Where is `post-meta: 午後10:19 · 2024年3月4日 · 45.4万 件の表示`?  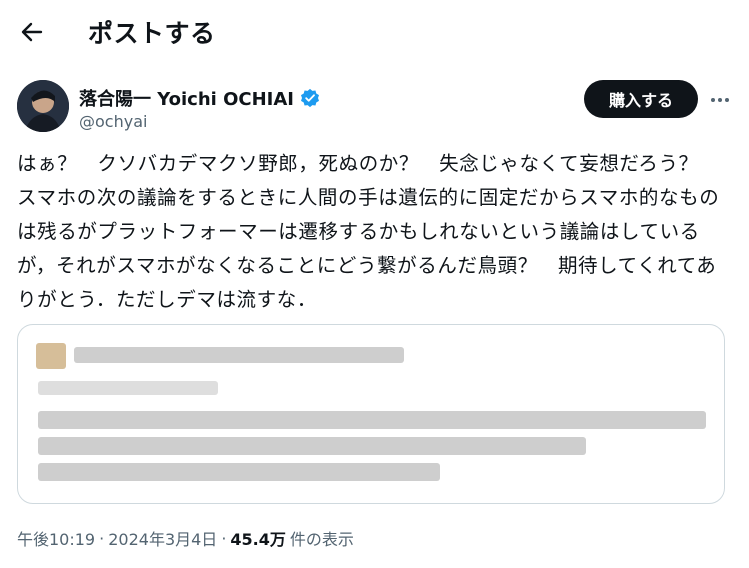
post-meta: 午後10:19 · 2024年3月4日 · 45.4万 件の表示 is located at coordinates (185, 538).